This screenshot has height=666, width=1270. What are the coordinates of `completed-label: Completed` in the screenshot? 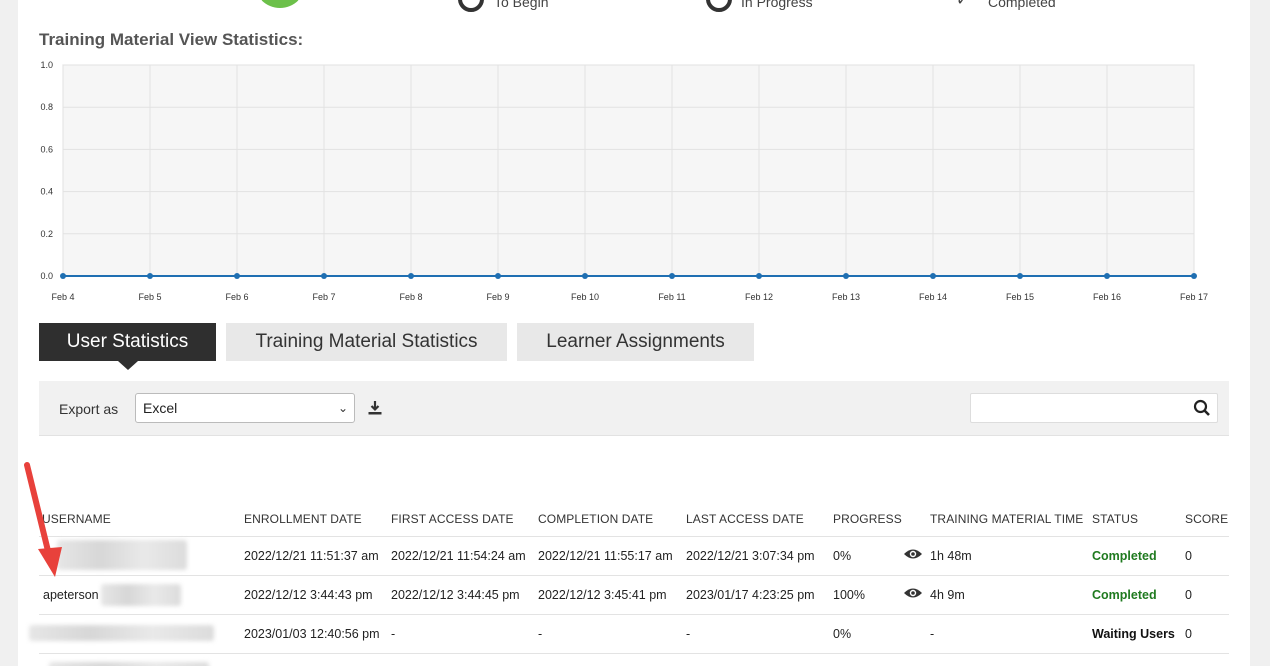 It's located at (1022, 5).